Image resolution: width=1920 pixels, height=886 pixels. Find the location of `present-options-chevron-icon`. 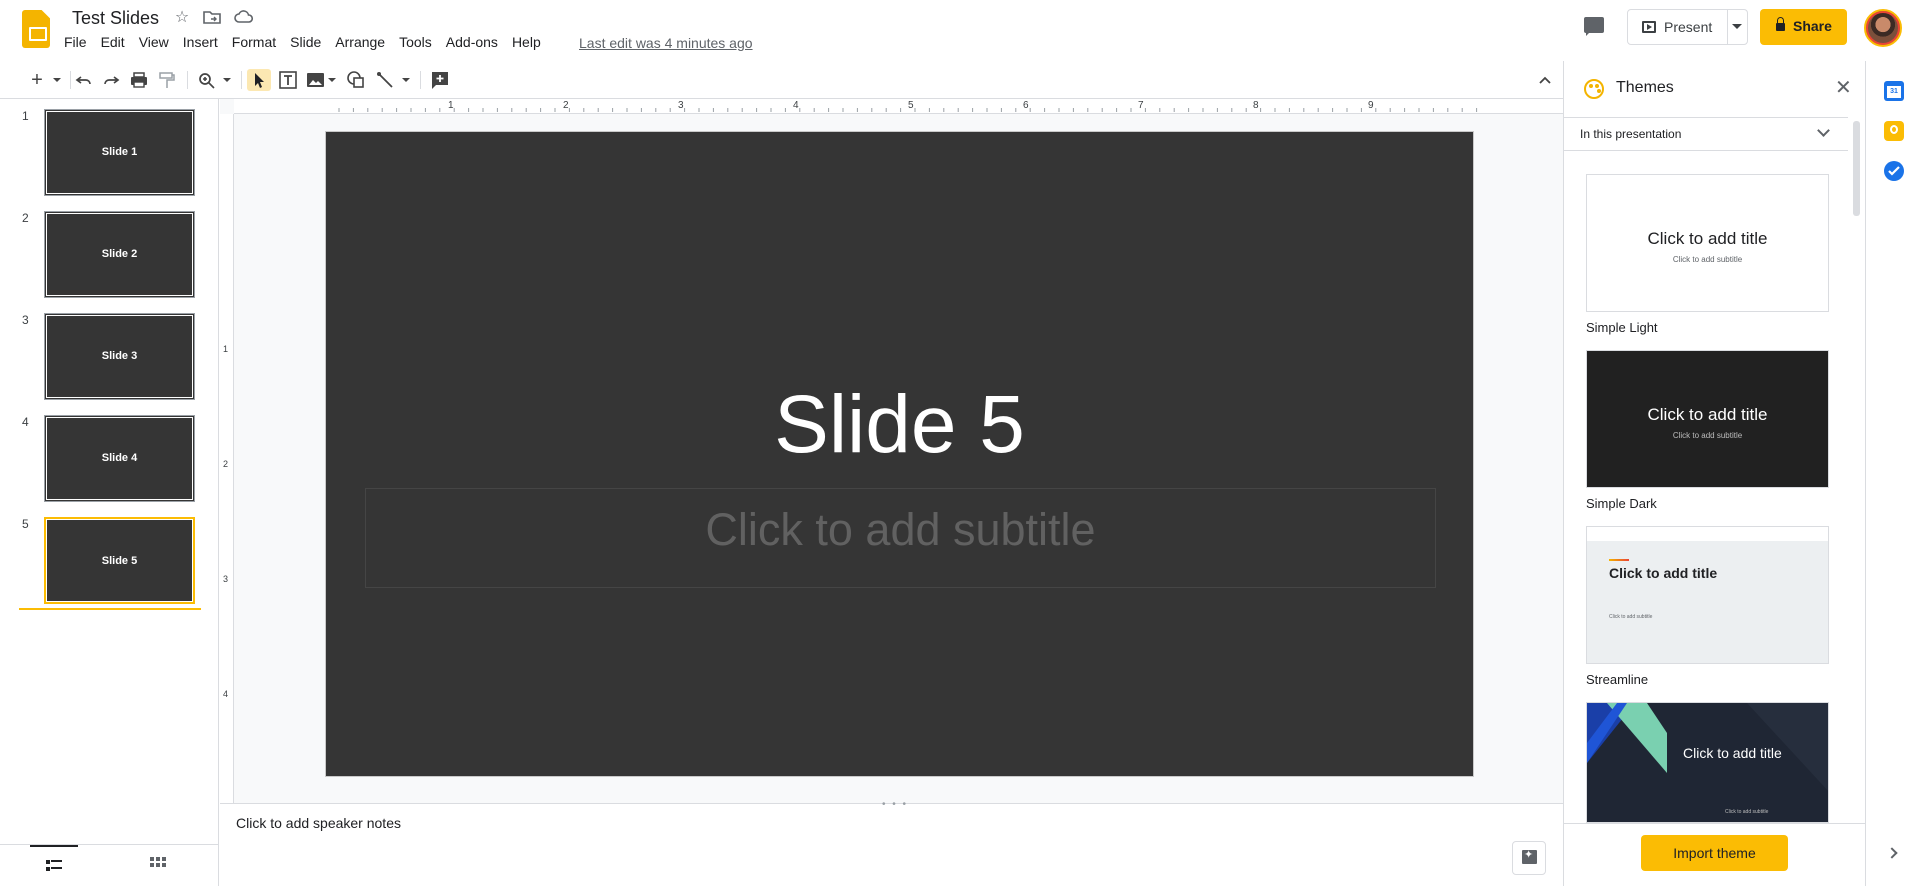

present-options-chevron-icon is located at coordinates (1737, 26).